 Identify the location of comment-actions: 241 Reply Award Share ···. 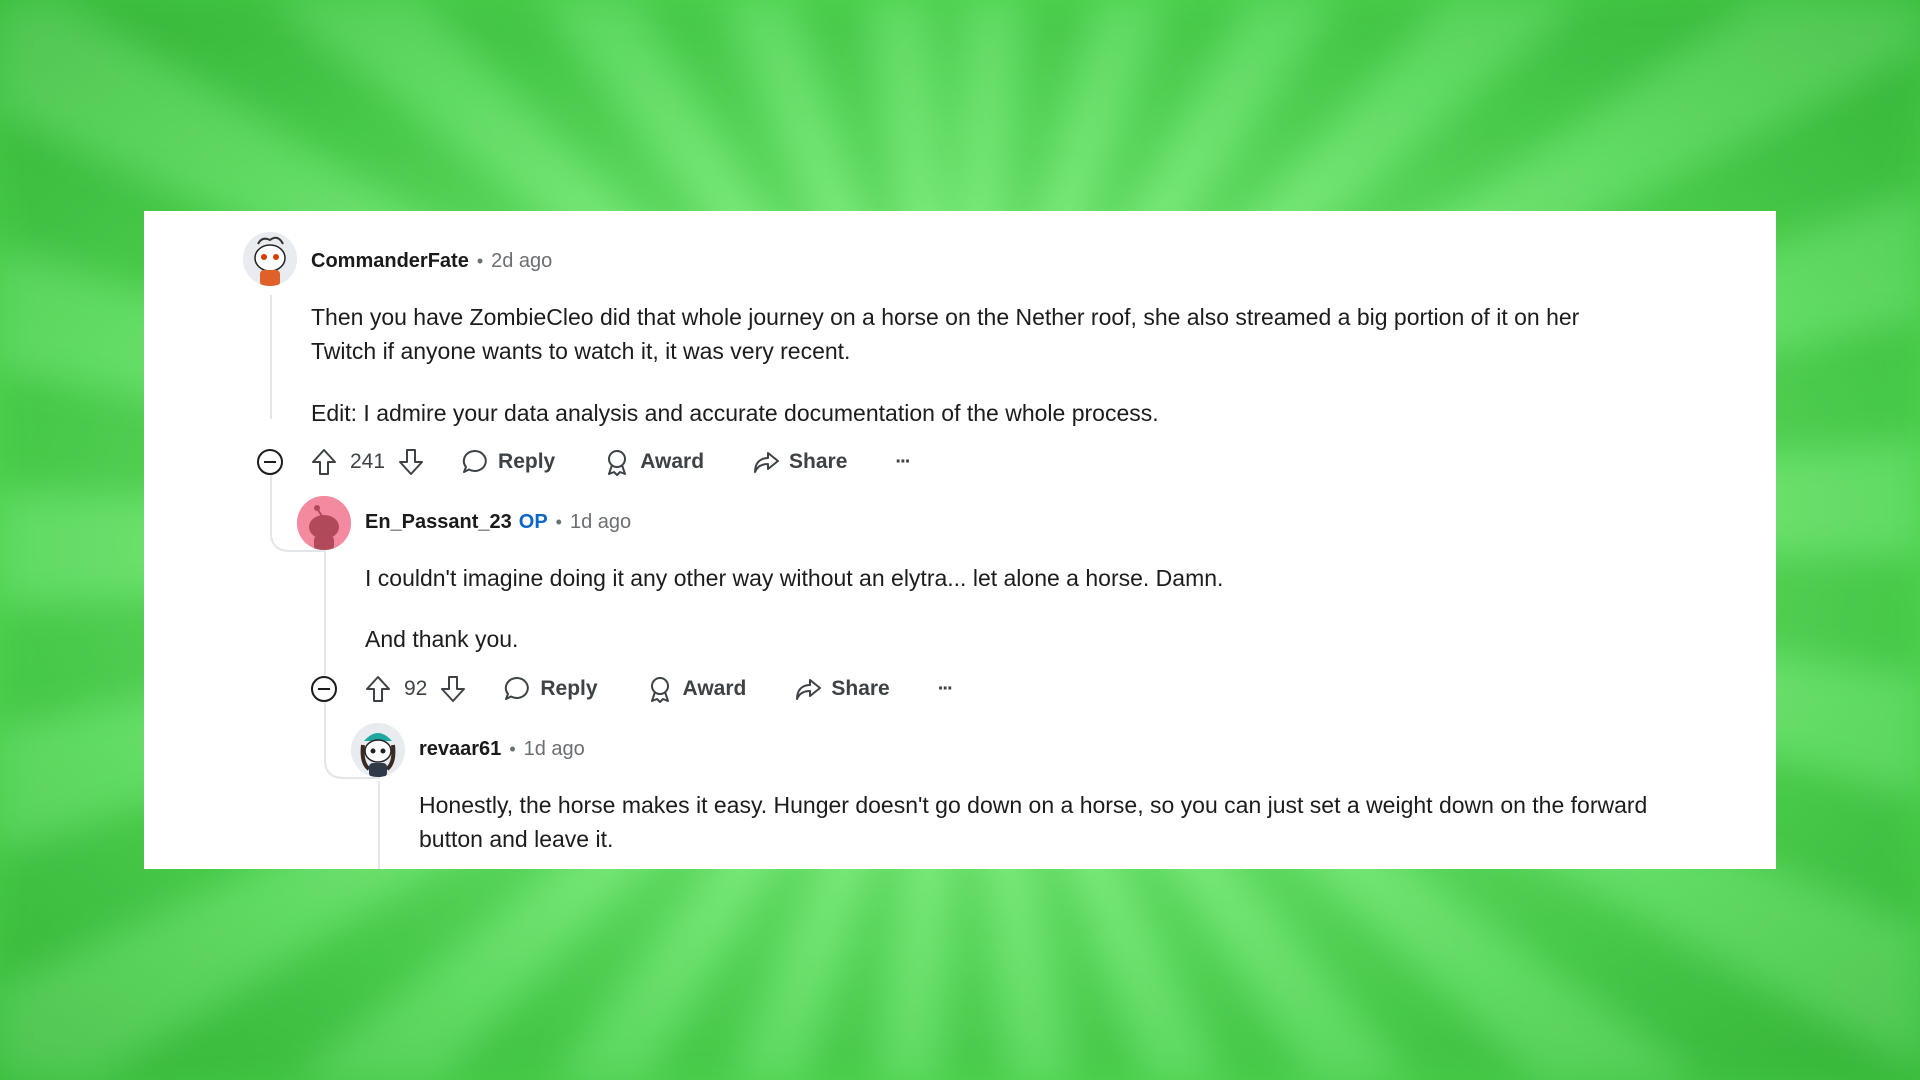
(610, 462).